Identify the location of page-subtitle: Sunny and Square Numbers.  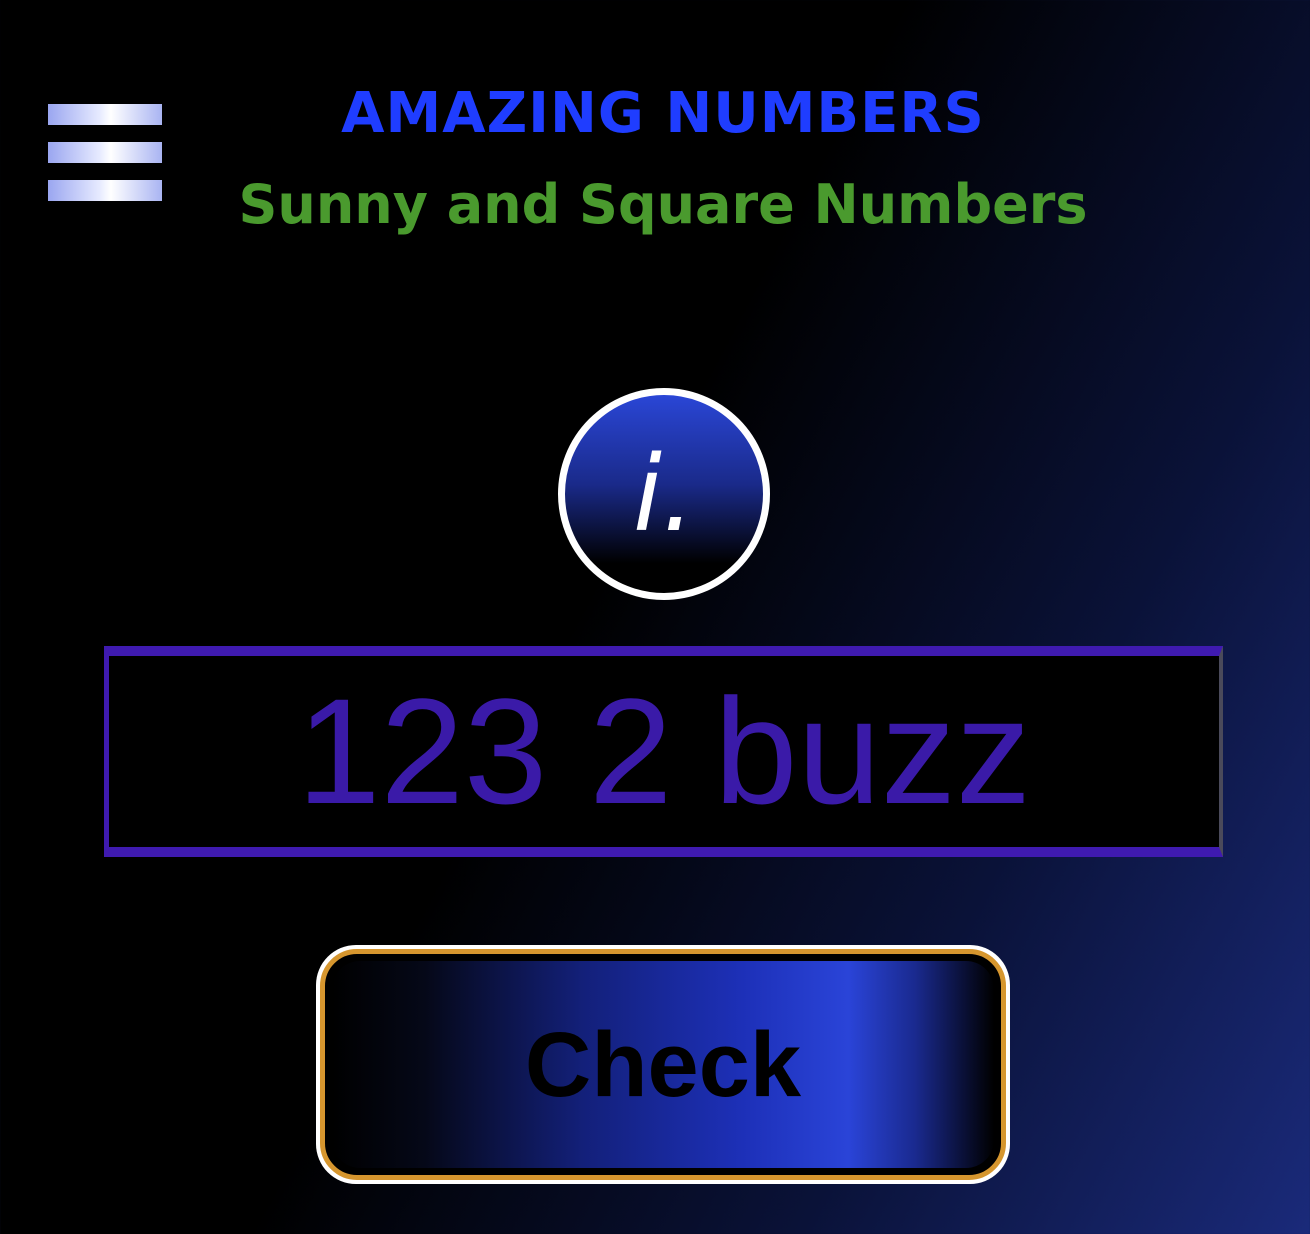
(663, 204).